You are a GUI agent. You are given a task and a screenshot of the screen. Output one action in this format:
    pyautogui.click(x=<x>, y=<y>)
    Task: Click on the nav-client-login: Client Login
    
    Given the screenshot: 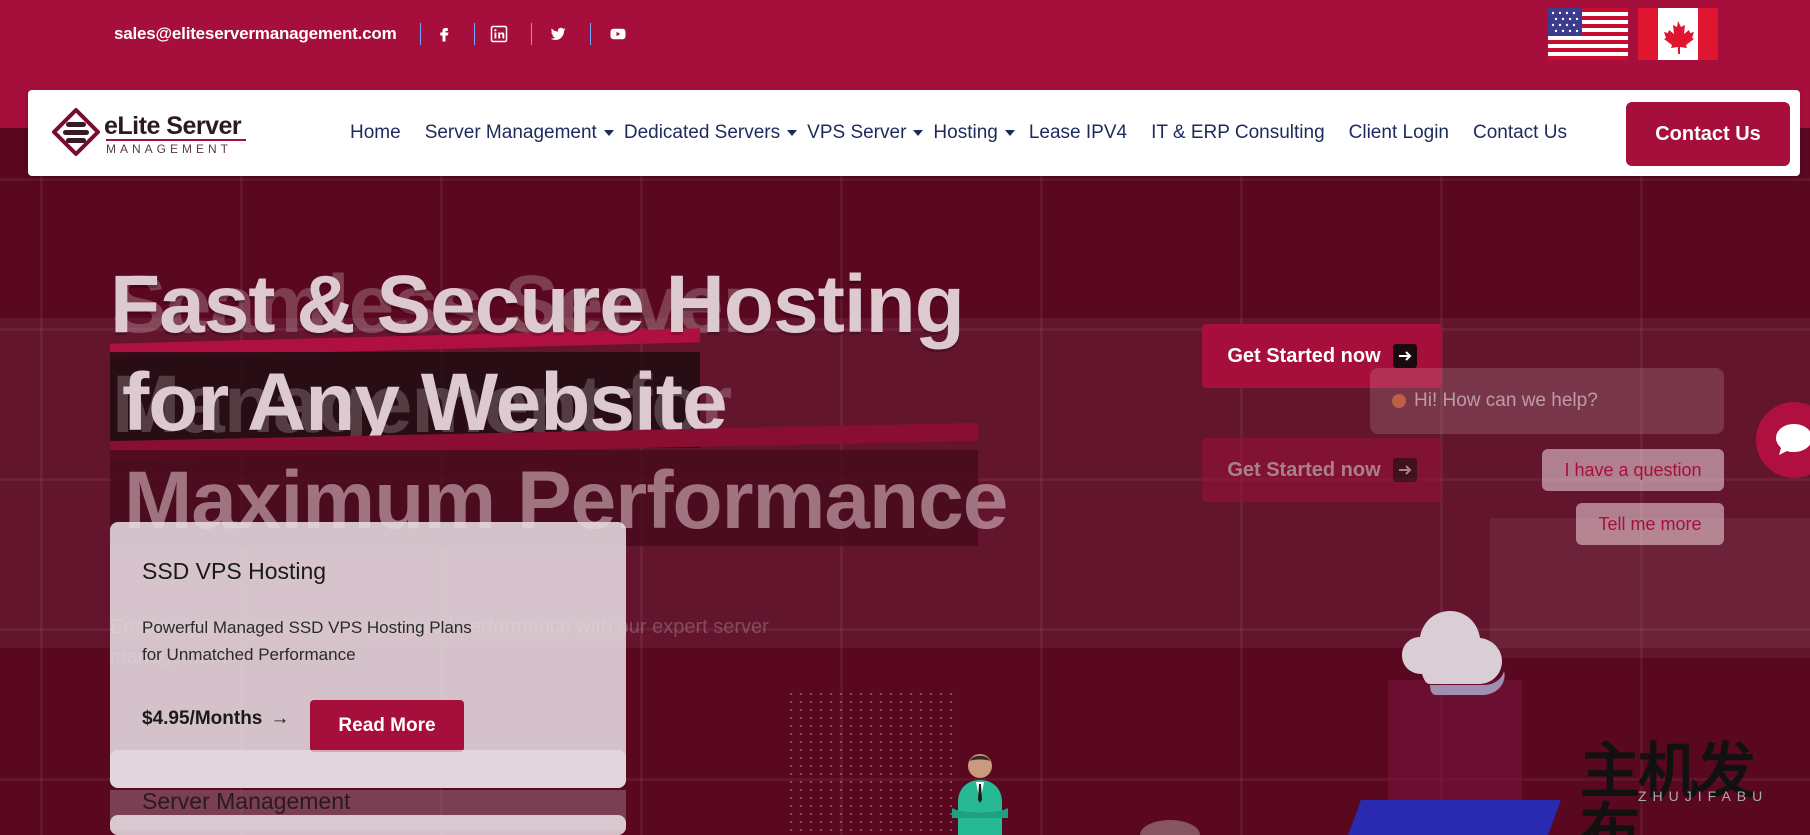 What is the action you would take?
    pyautogui.click(x=1399, y=133)
    